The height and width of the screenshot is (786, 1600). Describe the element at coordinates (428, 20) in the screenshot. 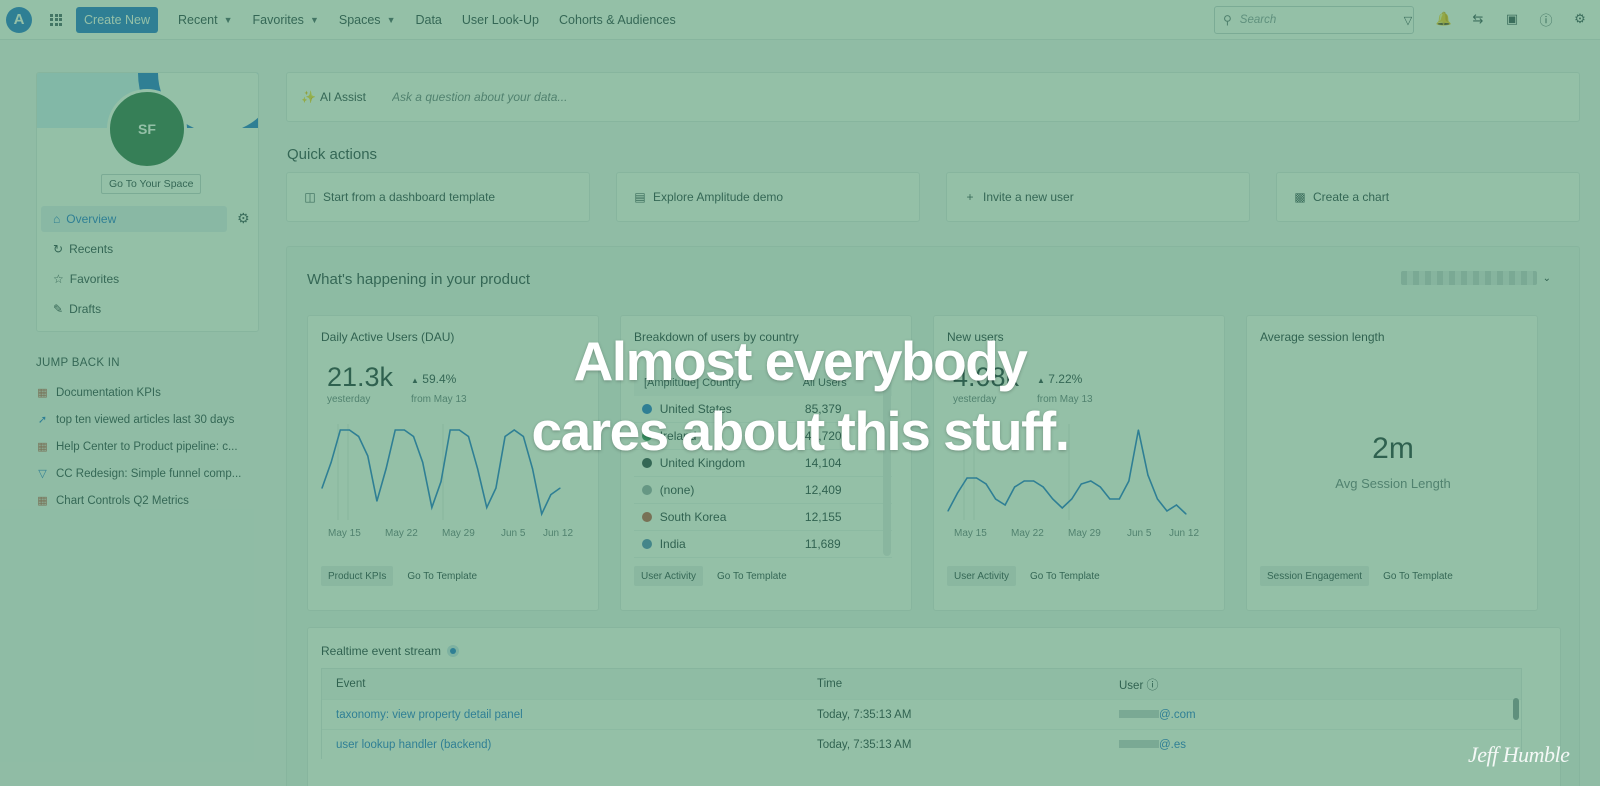

I see `nav-data: Data` at that location.